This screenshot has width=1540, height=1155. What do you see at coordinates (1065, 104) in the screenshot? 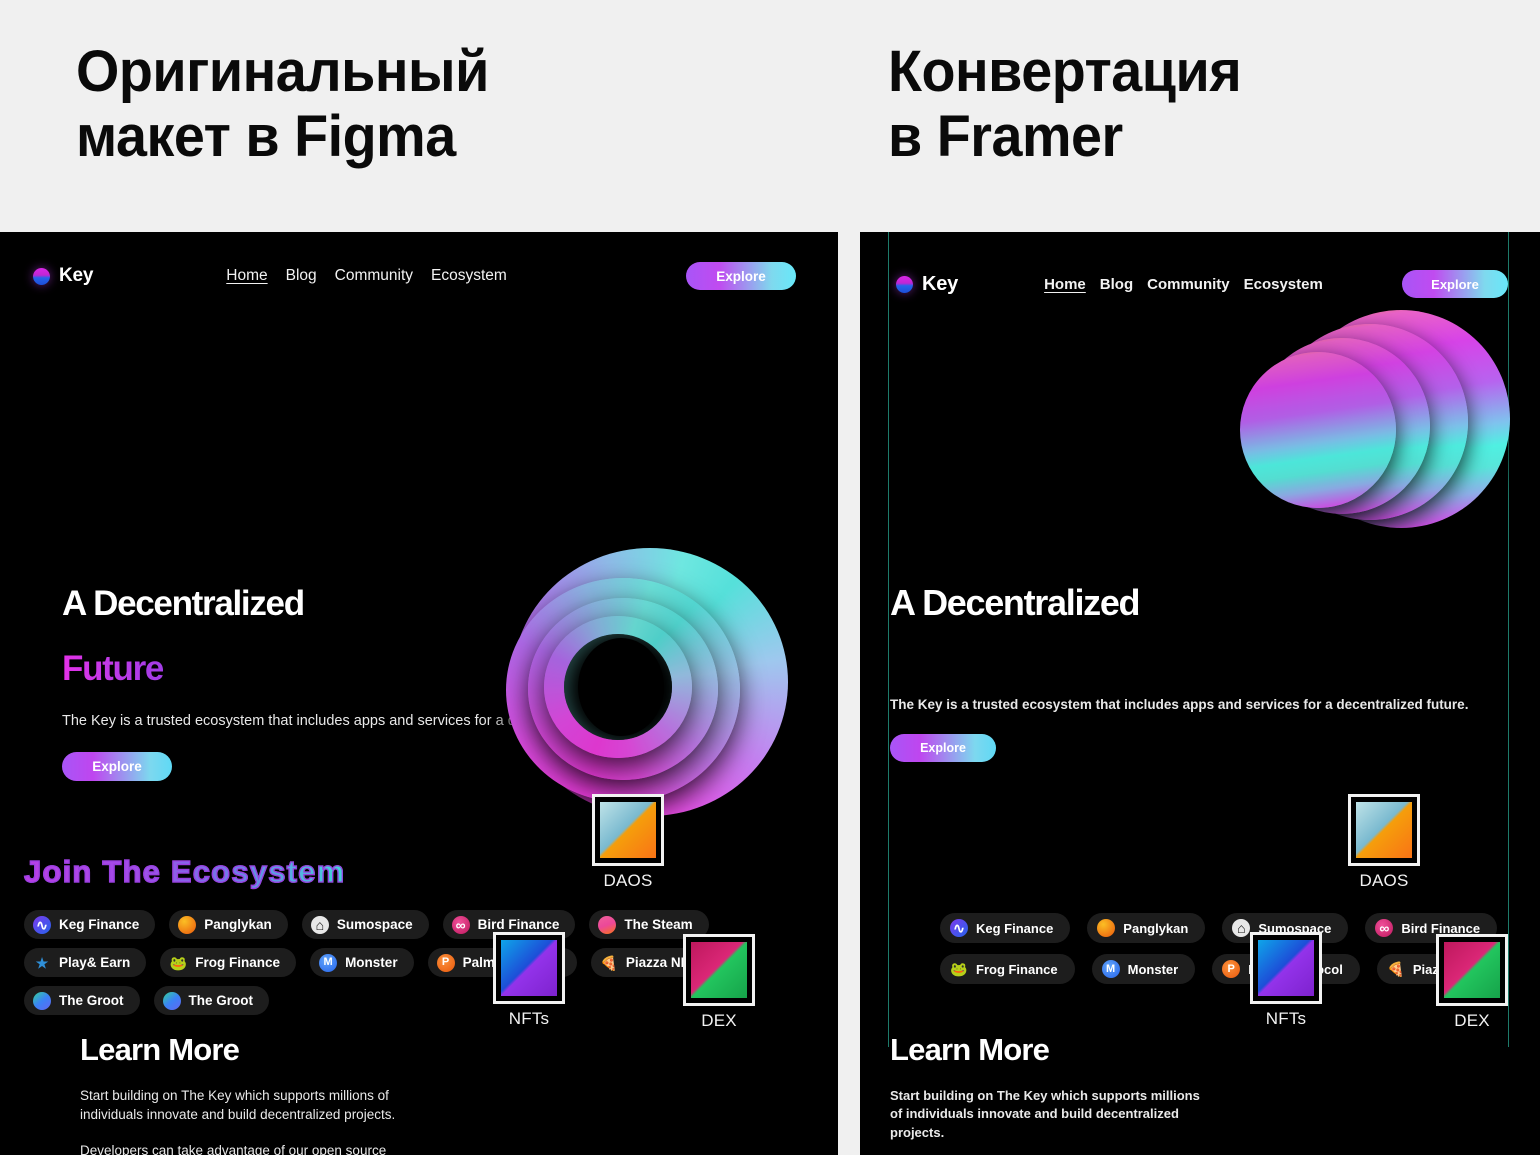
I see `caption-converted-framer: Конвертация в Framer` at bounding box center [1065, 104].